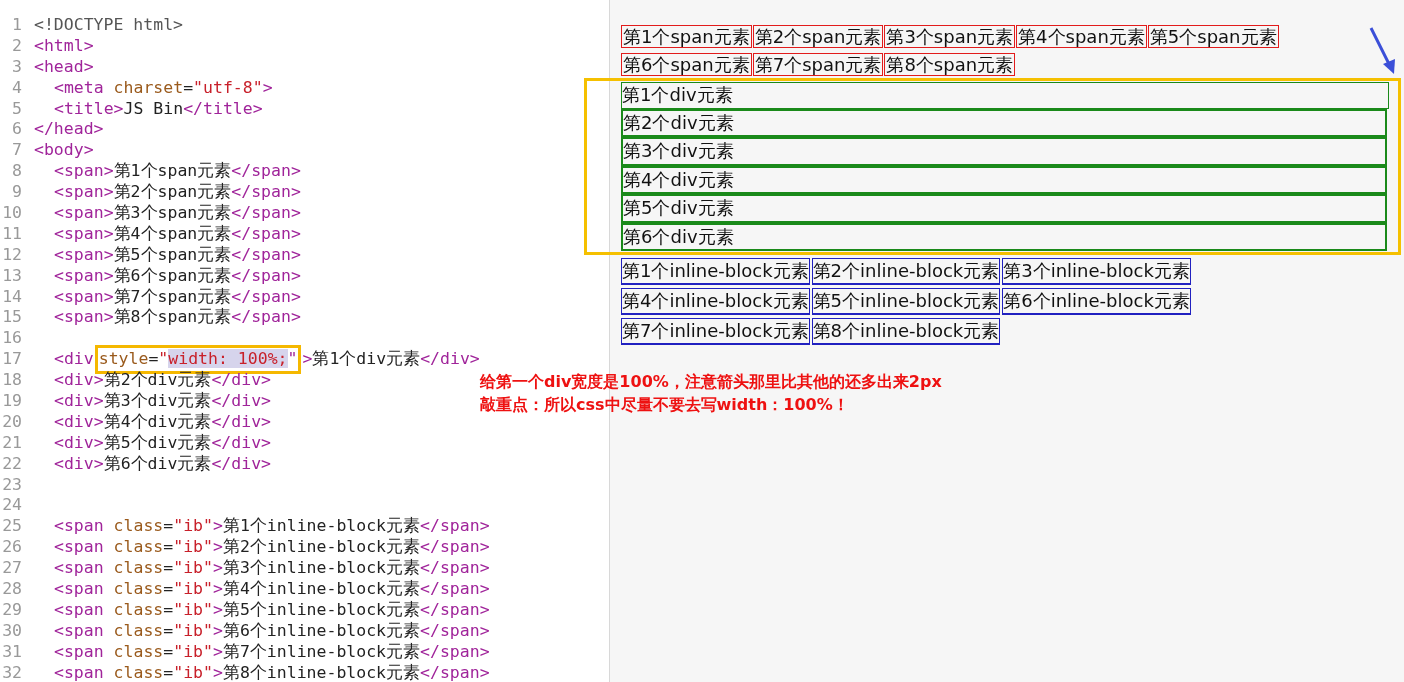 The image size is (1404, 682). Describe the element at coordinates (11, 339) in the screenshot. I see `line-number: 16` at that location.